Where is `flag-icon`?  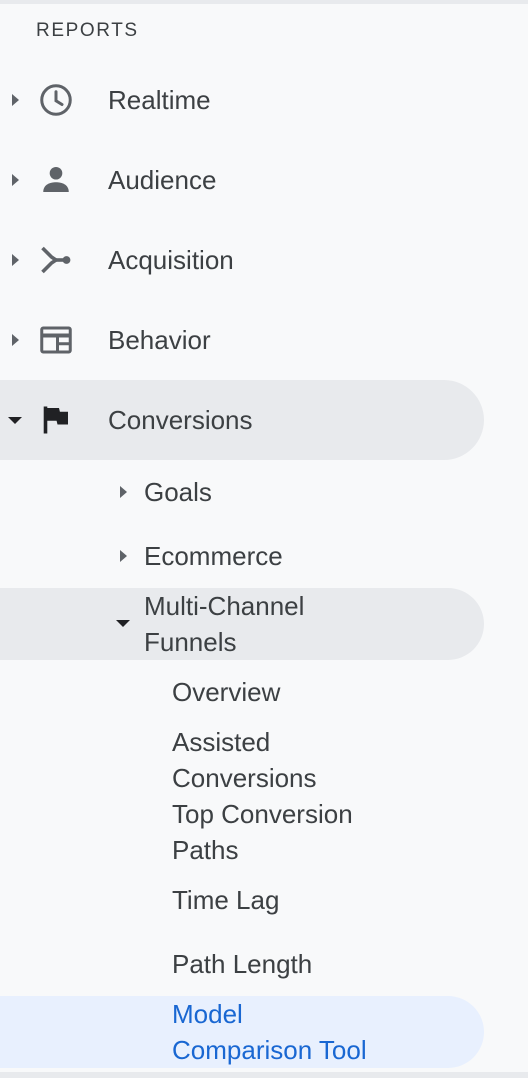
flag-icon is located at coordinates (55, 420).